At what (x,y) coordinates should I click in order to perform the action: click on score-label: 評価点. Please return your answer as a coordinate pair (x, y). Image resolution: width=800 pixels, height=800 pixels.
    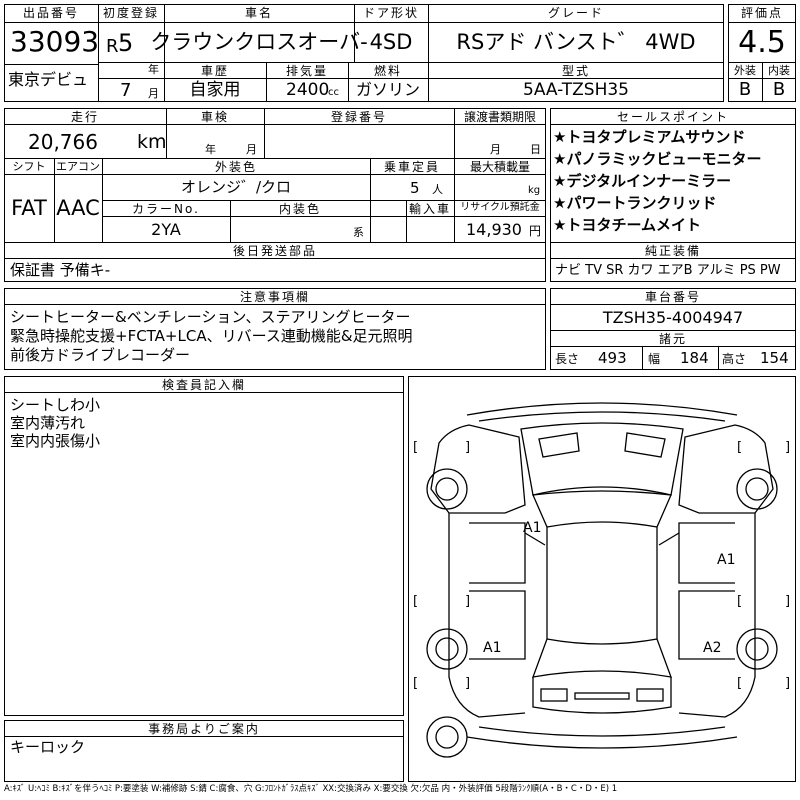
    Looking at the image, I should click on (762, 13).